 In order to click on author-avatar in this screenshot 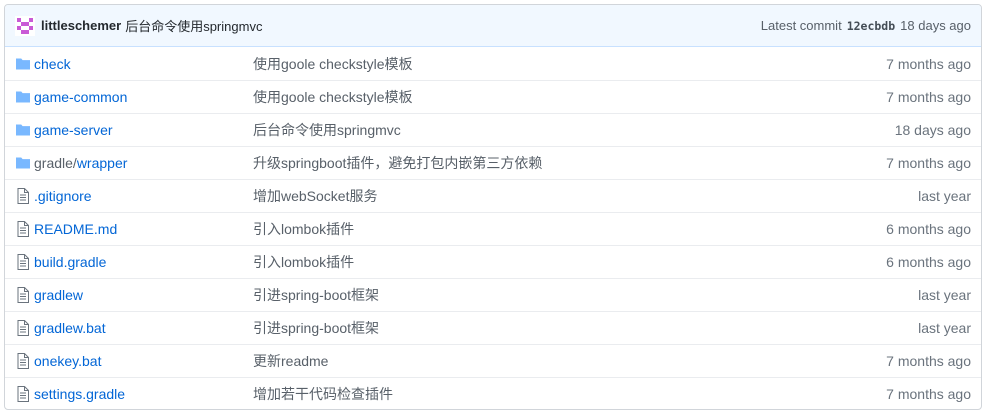, I will do `click(25, 25)`.